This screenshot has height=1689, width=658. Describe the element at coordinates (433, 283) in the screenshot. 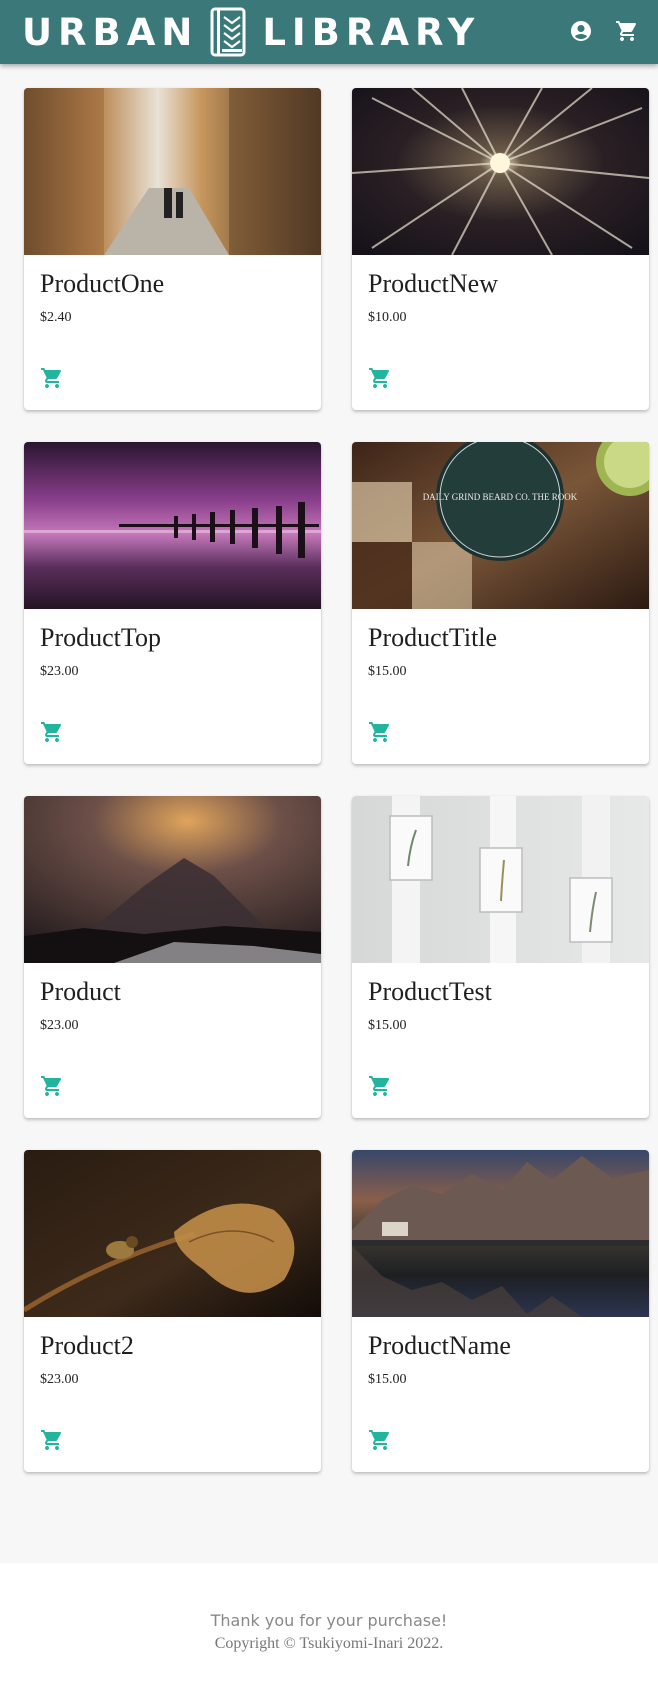

I see `product-title: ProductNew` at that location.